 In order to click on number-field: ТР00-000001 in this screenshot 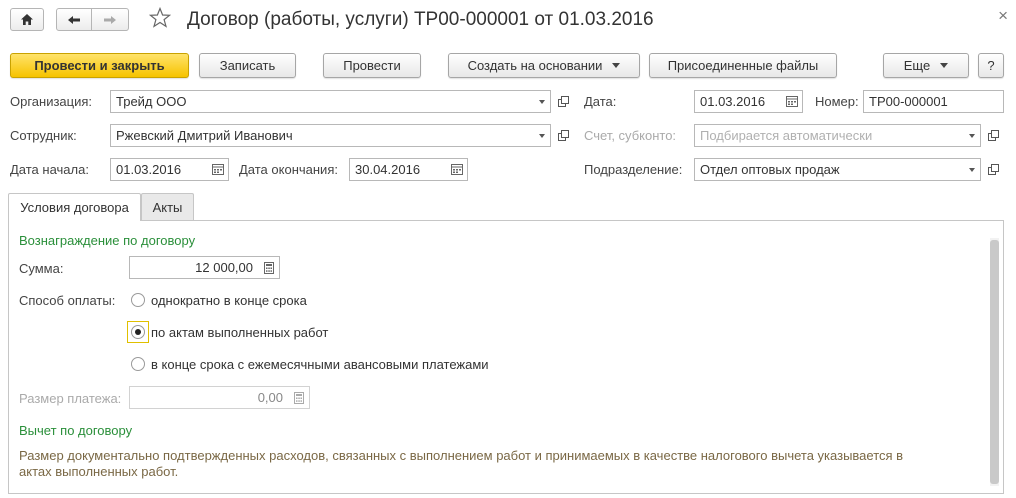, I will do `click(933, 101)`.